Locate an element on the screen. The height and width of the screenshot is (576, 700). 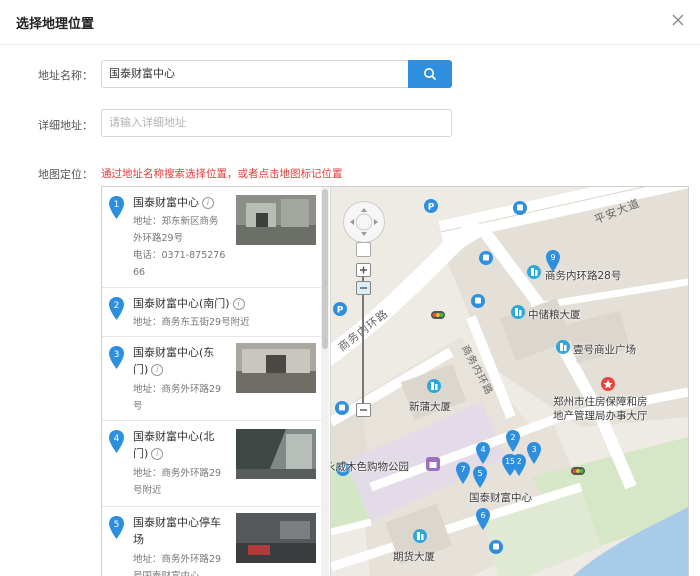
result-detail: 66 is located at coordinates (139, 272).